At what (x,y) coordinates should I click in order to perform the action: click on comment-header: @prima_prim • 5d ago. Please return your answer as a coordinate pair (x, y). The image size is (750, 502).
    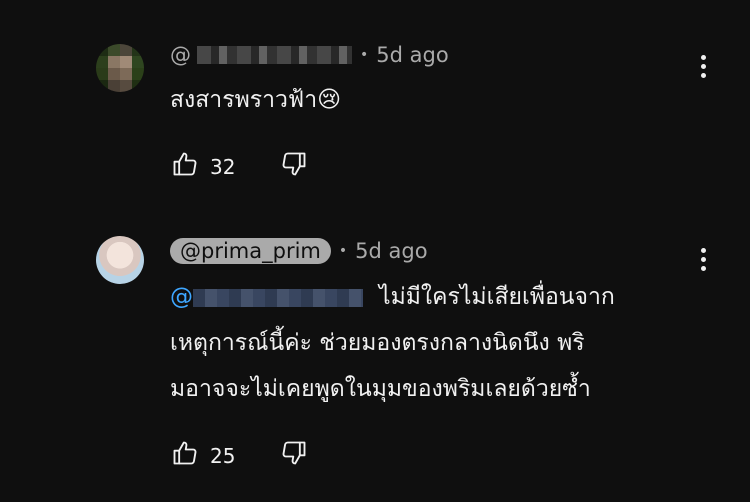
    Looking at the image, I should click on (299, 251).